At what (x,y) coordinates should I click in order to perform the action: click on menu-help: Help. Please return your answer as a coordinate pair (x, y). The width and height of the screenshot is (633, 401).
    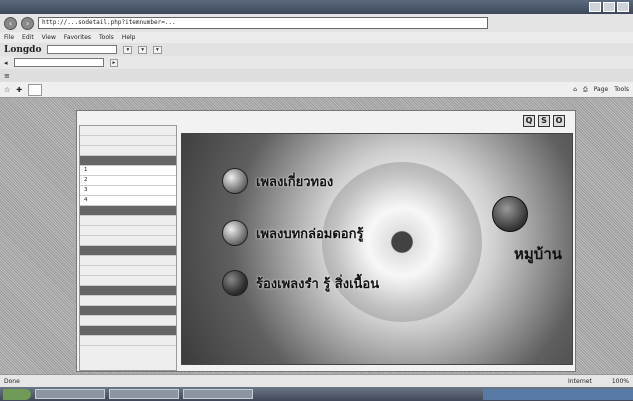
    Looking at the image, I should click on (129, 37).